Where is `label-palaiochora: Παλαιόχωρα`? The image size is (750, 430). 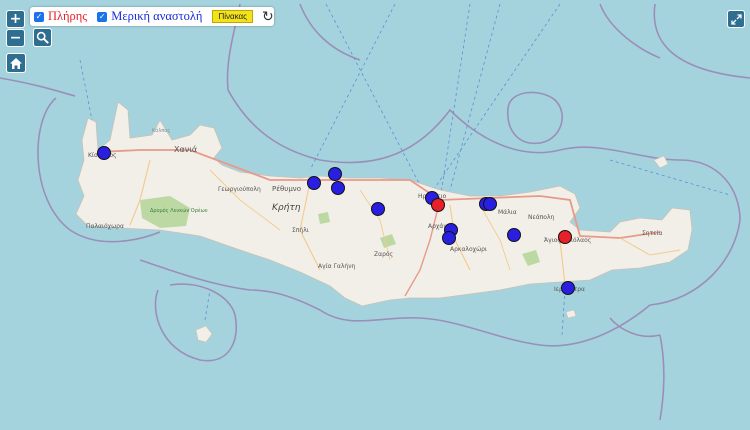 label-palaiochora: Παλαιόχωρα is located at coordinates (105, 226).